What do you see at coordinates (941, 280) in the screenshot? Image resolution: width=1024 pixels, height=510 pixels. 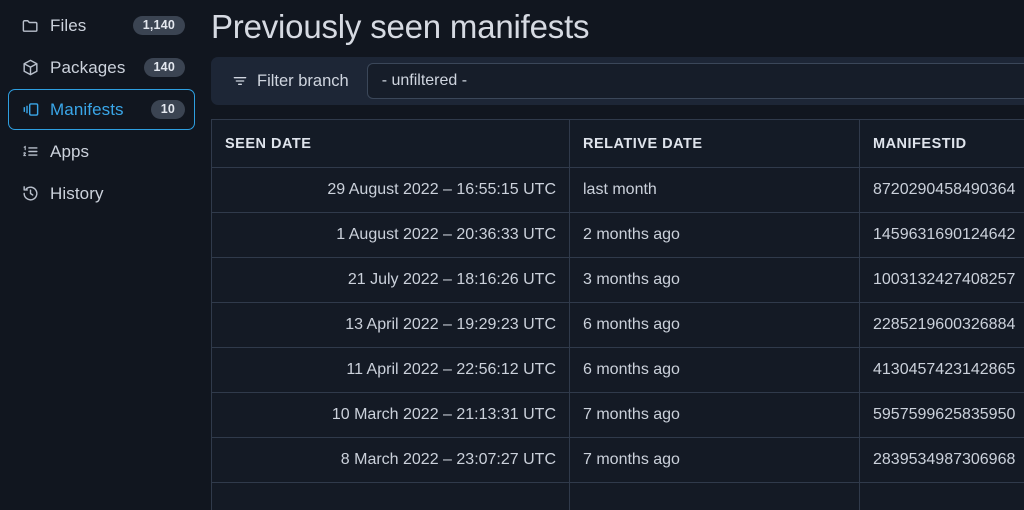 I see `cell-manifestid-link: 1003132427408257` at bounding box center [941, 280].